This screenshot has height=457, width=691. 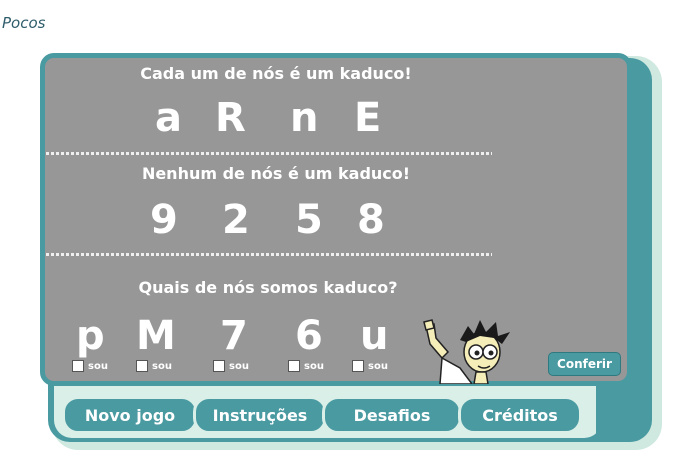 What do you see at coordinates (168, 118) in the screenshot?
I see `example-yes: a` at bounding box center [168, 118].